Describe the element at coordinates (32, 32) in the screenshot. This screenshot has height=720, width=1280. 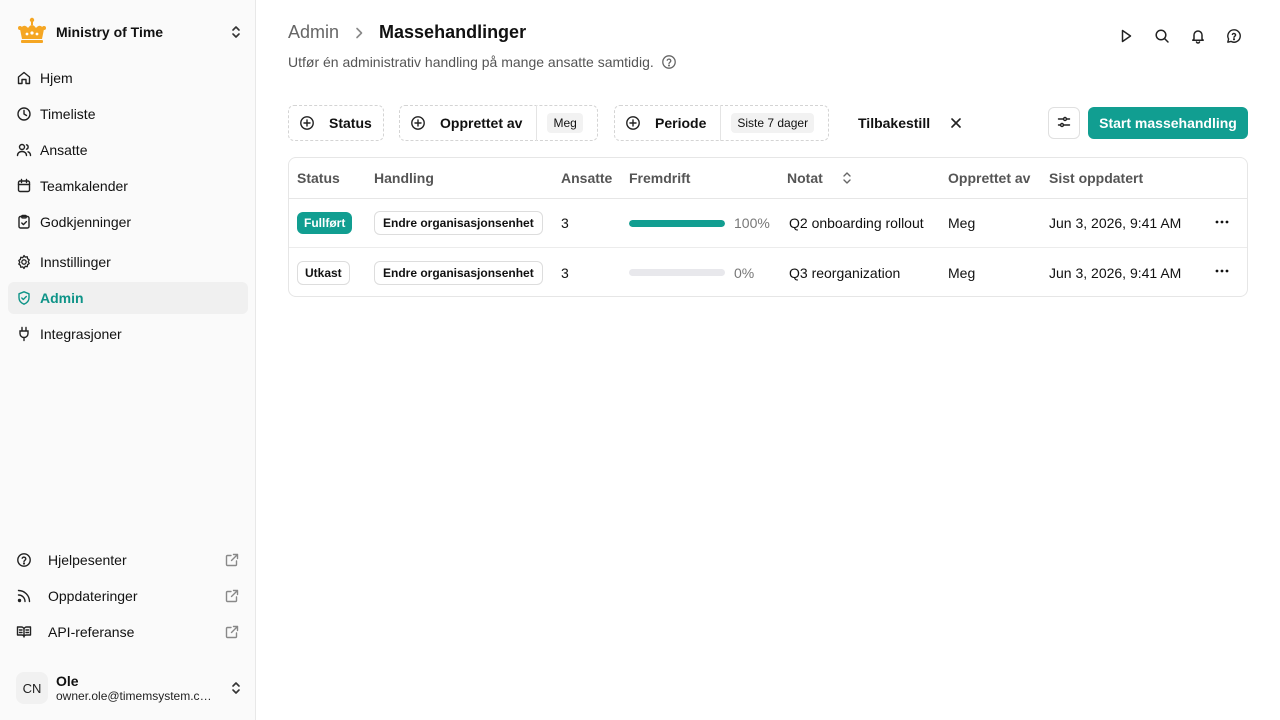
I see `crown-logo-icon` at that location.